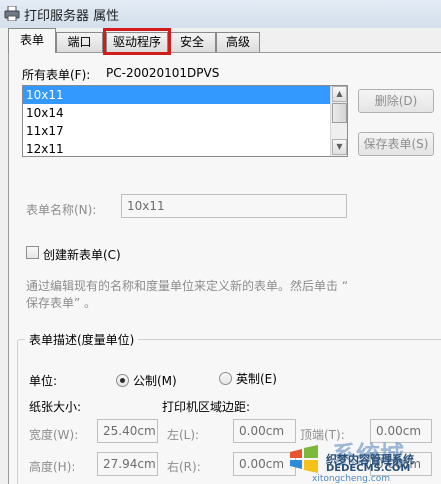 This screenshot has height=484, width=441. Describe the element at coordinates (54, 435) in the screenshot. I see `width-label: 宽度(W):` at that location.